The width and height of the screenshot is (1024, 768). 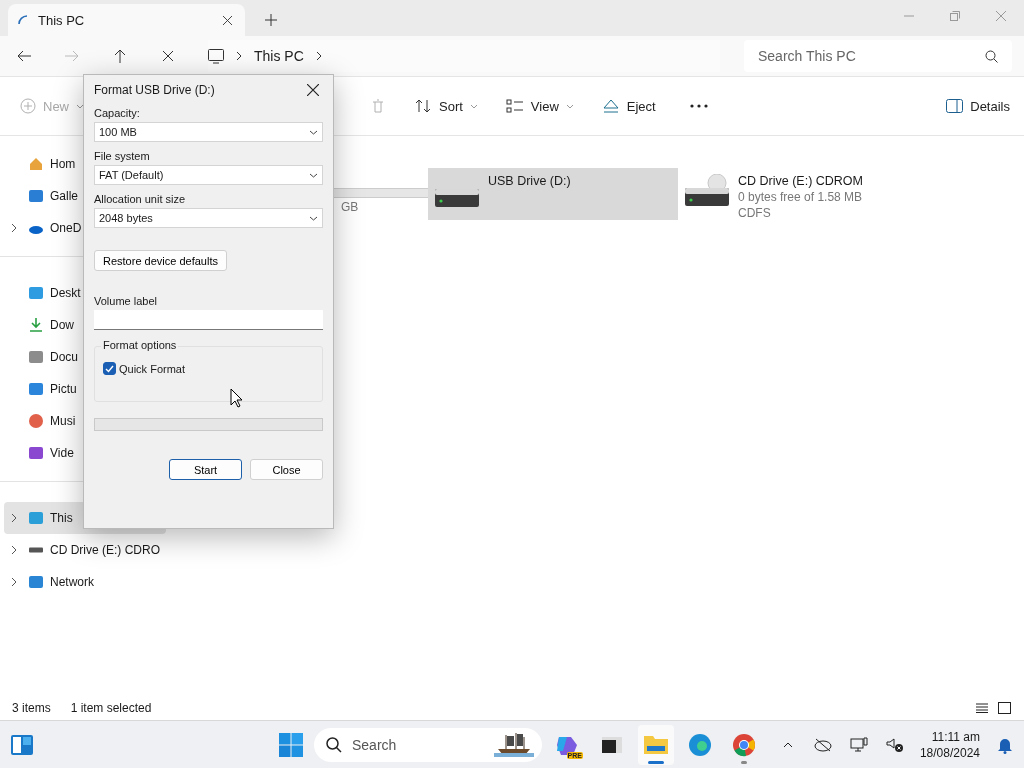 I want to click on drive-detail: GB, so click(x=350, y=207).